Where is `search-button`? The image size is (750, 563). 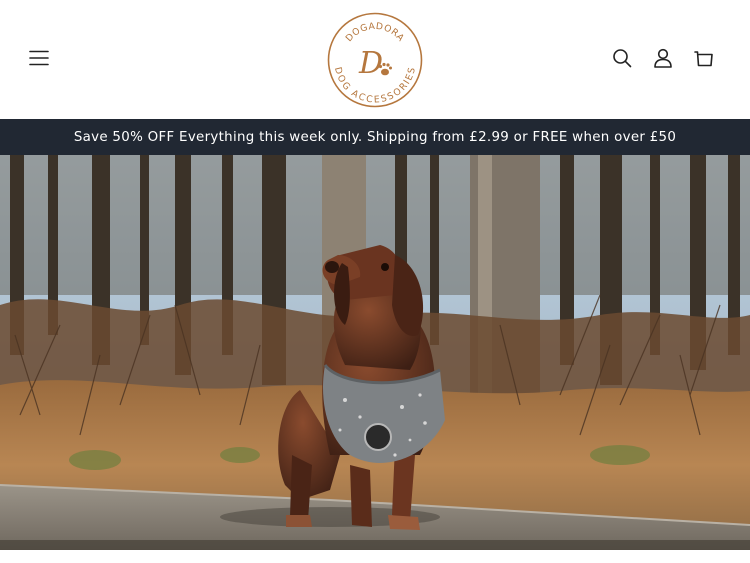
search-button is located at coordinates (622, 60).